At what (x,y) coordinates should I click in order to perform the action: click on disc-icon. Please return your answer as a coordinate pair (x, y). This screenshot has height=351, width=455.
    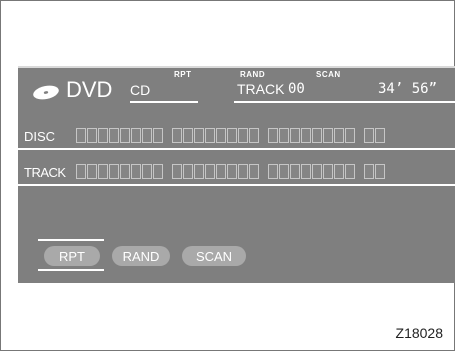
    Looking at the image, I should click on (46, 92).